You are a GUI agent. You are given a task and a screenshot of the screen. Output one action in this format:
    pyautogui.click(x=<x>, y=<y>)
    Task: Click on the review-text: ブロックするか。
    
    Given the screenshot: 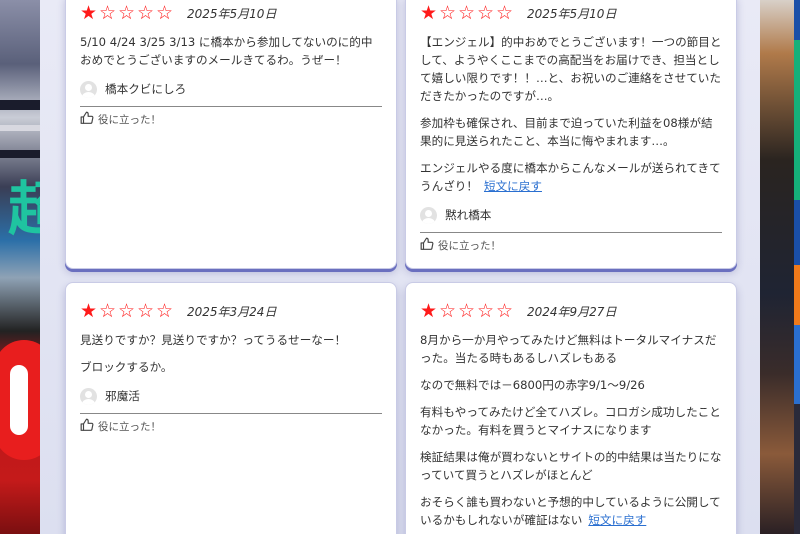 What is the action you would take?
    pyautogui.click(x=126, y=367)
    